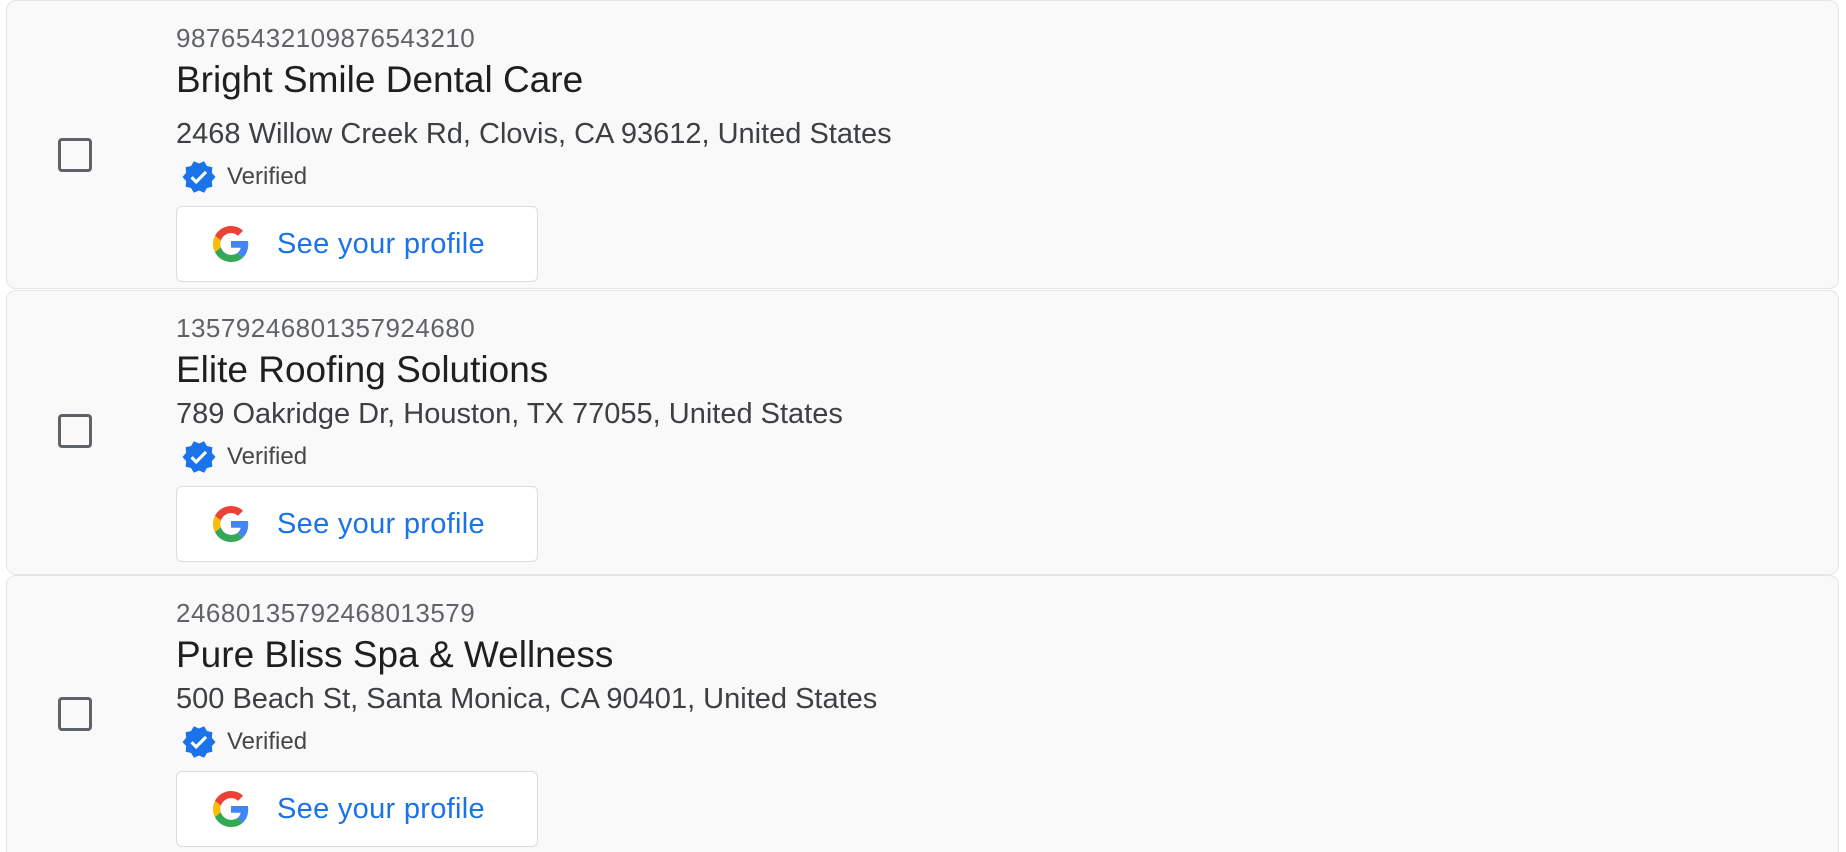  I want to click on store-code: 13579246801357924680, so click(326, 328).